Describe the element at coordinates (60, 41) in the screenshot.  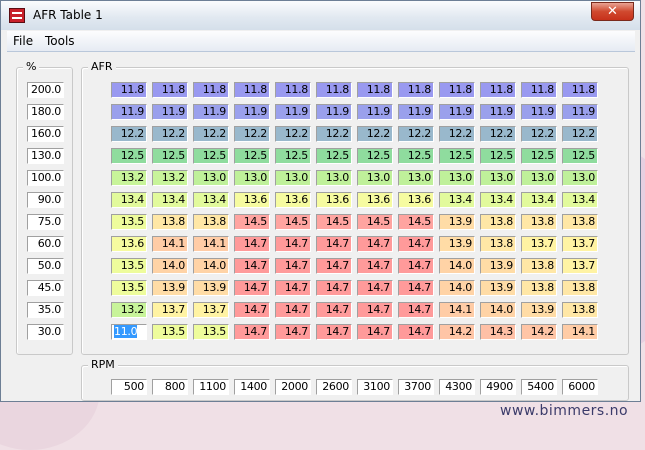
I see `menu-tools: Tools` at that location.